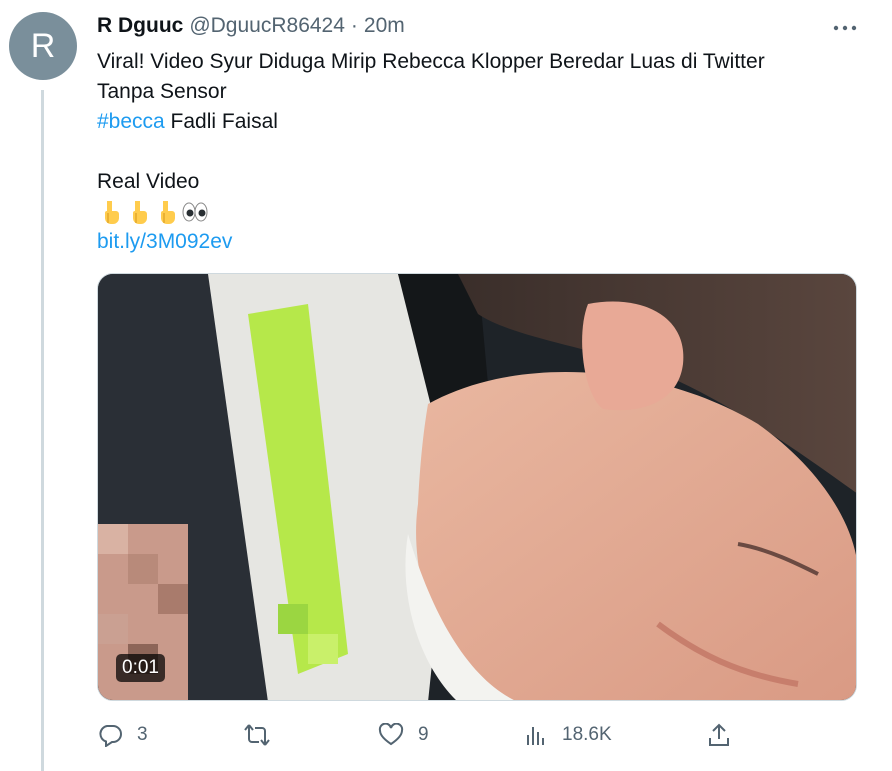  I want to click on reply-icon, so click(110, 736).